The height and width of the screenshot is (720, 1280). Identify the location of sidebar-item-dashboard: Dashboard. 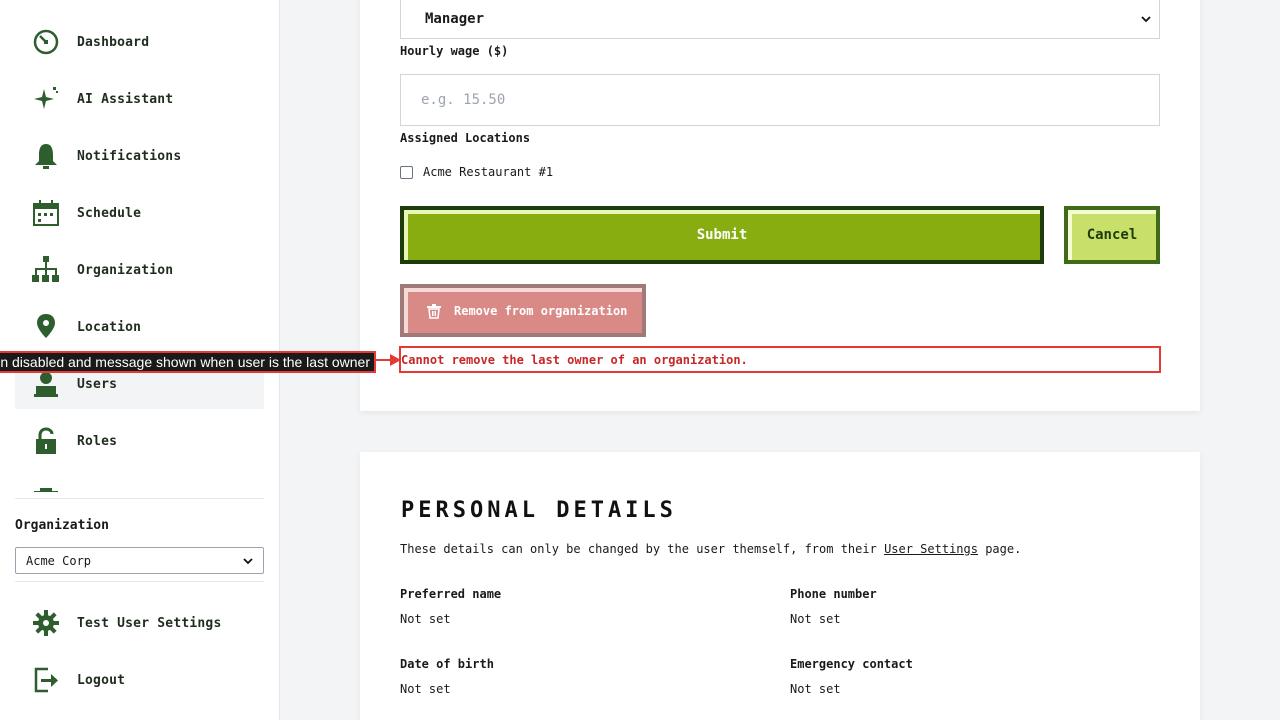
(139, 42).